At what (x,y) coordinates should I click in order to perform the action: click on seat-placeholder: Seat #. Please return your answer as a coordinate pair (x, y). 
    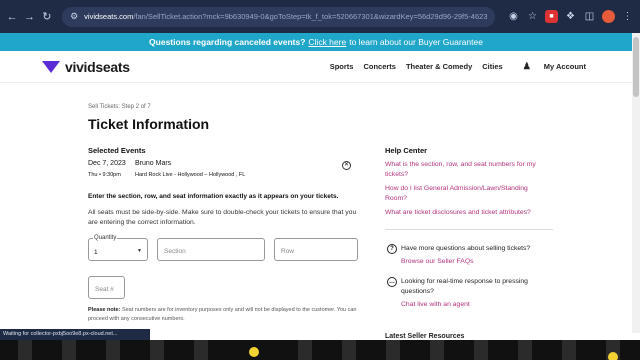
    Looking at the image, I should click on (104, 289).